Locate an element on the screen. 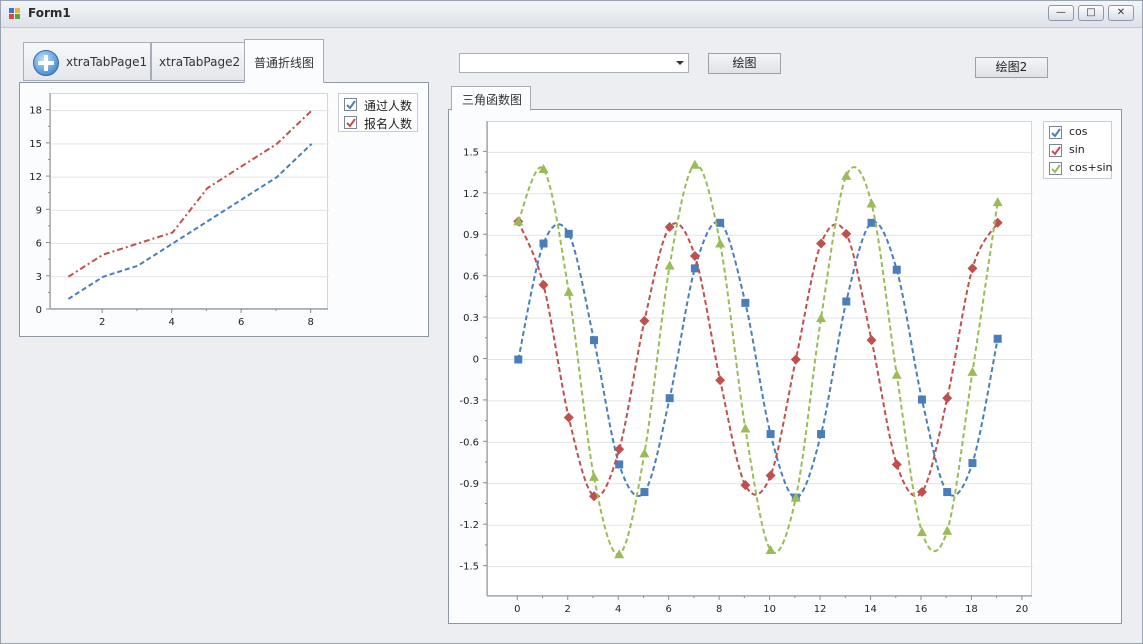 The image size is (1143, 644). series-combo is located at coordinates (574, 63).